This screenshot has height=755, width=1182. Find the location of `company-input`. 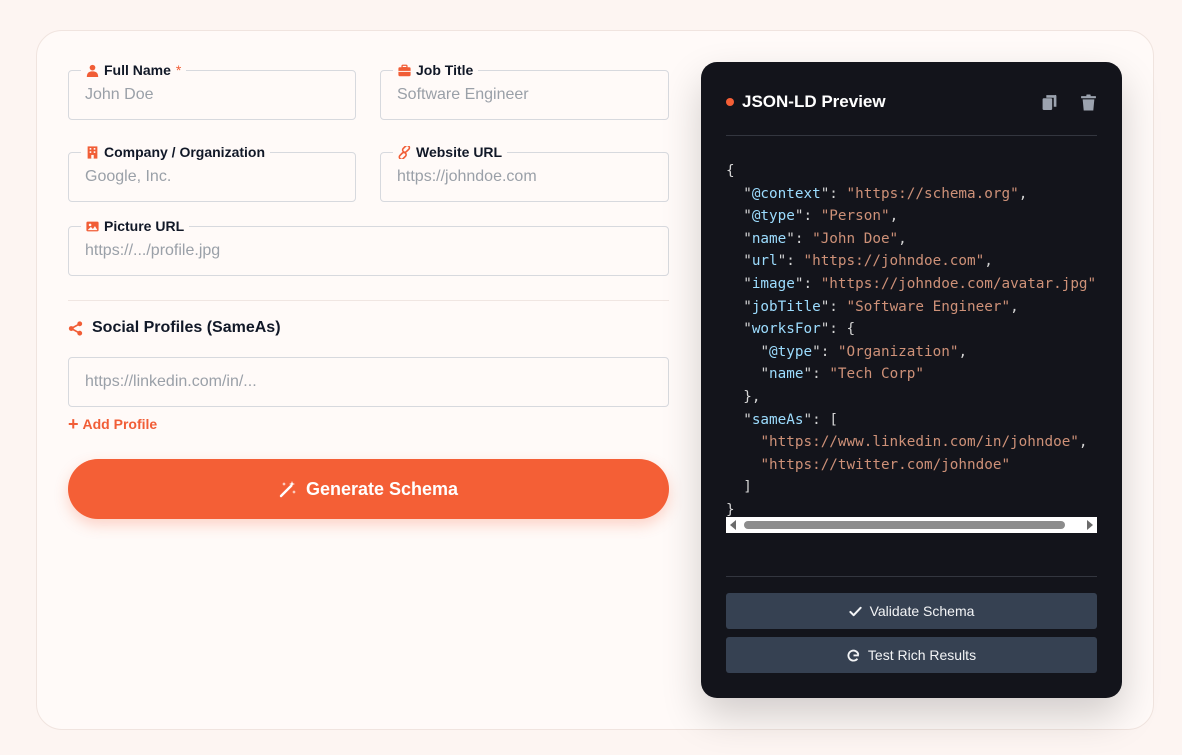

company-input is located at coordinates (212, 177).